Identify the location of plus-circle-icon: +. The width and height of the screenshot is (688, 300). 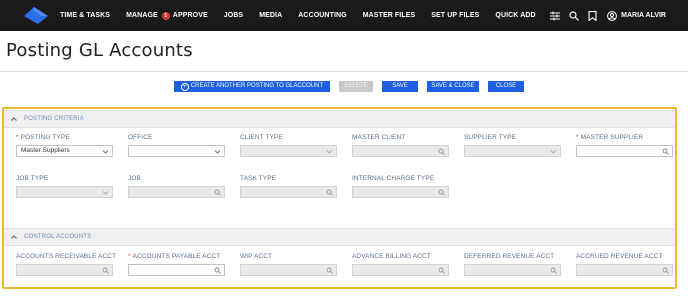
(184, 86).